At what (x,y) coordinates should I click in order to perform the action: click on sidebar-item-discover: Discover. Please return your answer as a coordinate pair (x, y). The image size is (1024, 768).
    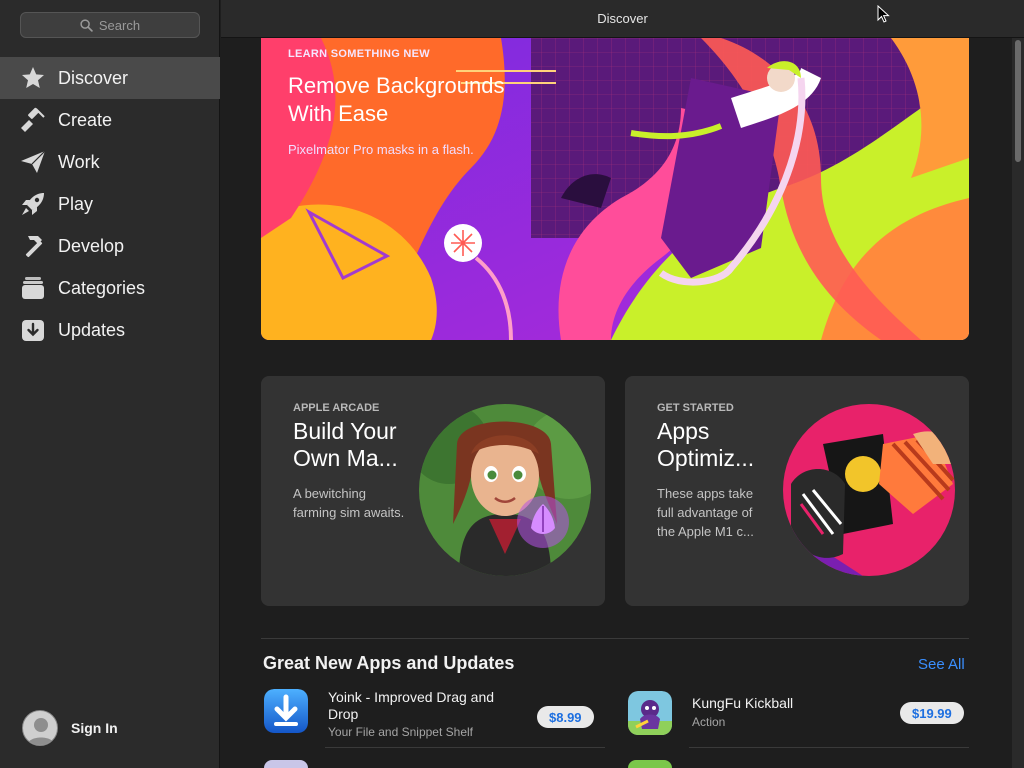
    Looking at the image, I should click on (110, 78).